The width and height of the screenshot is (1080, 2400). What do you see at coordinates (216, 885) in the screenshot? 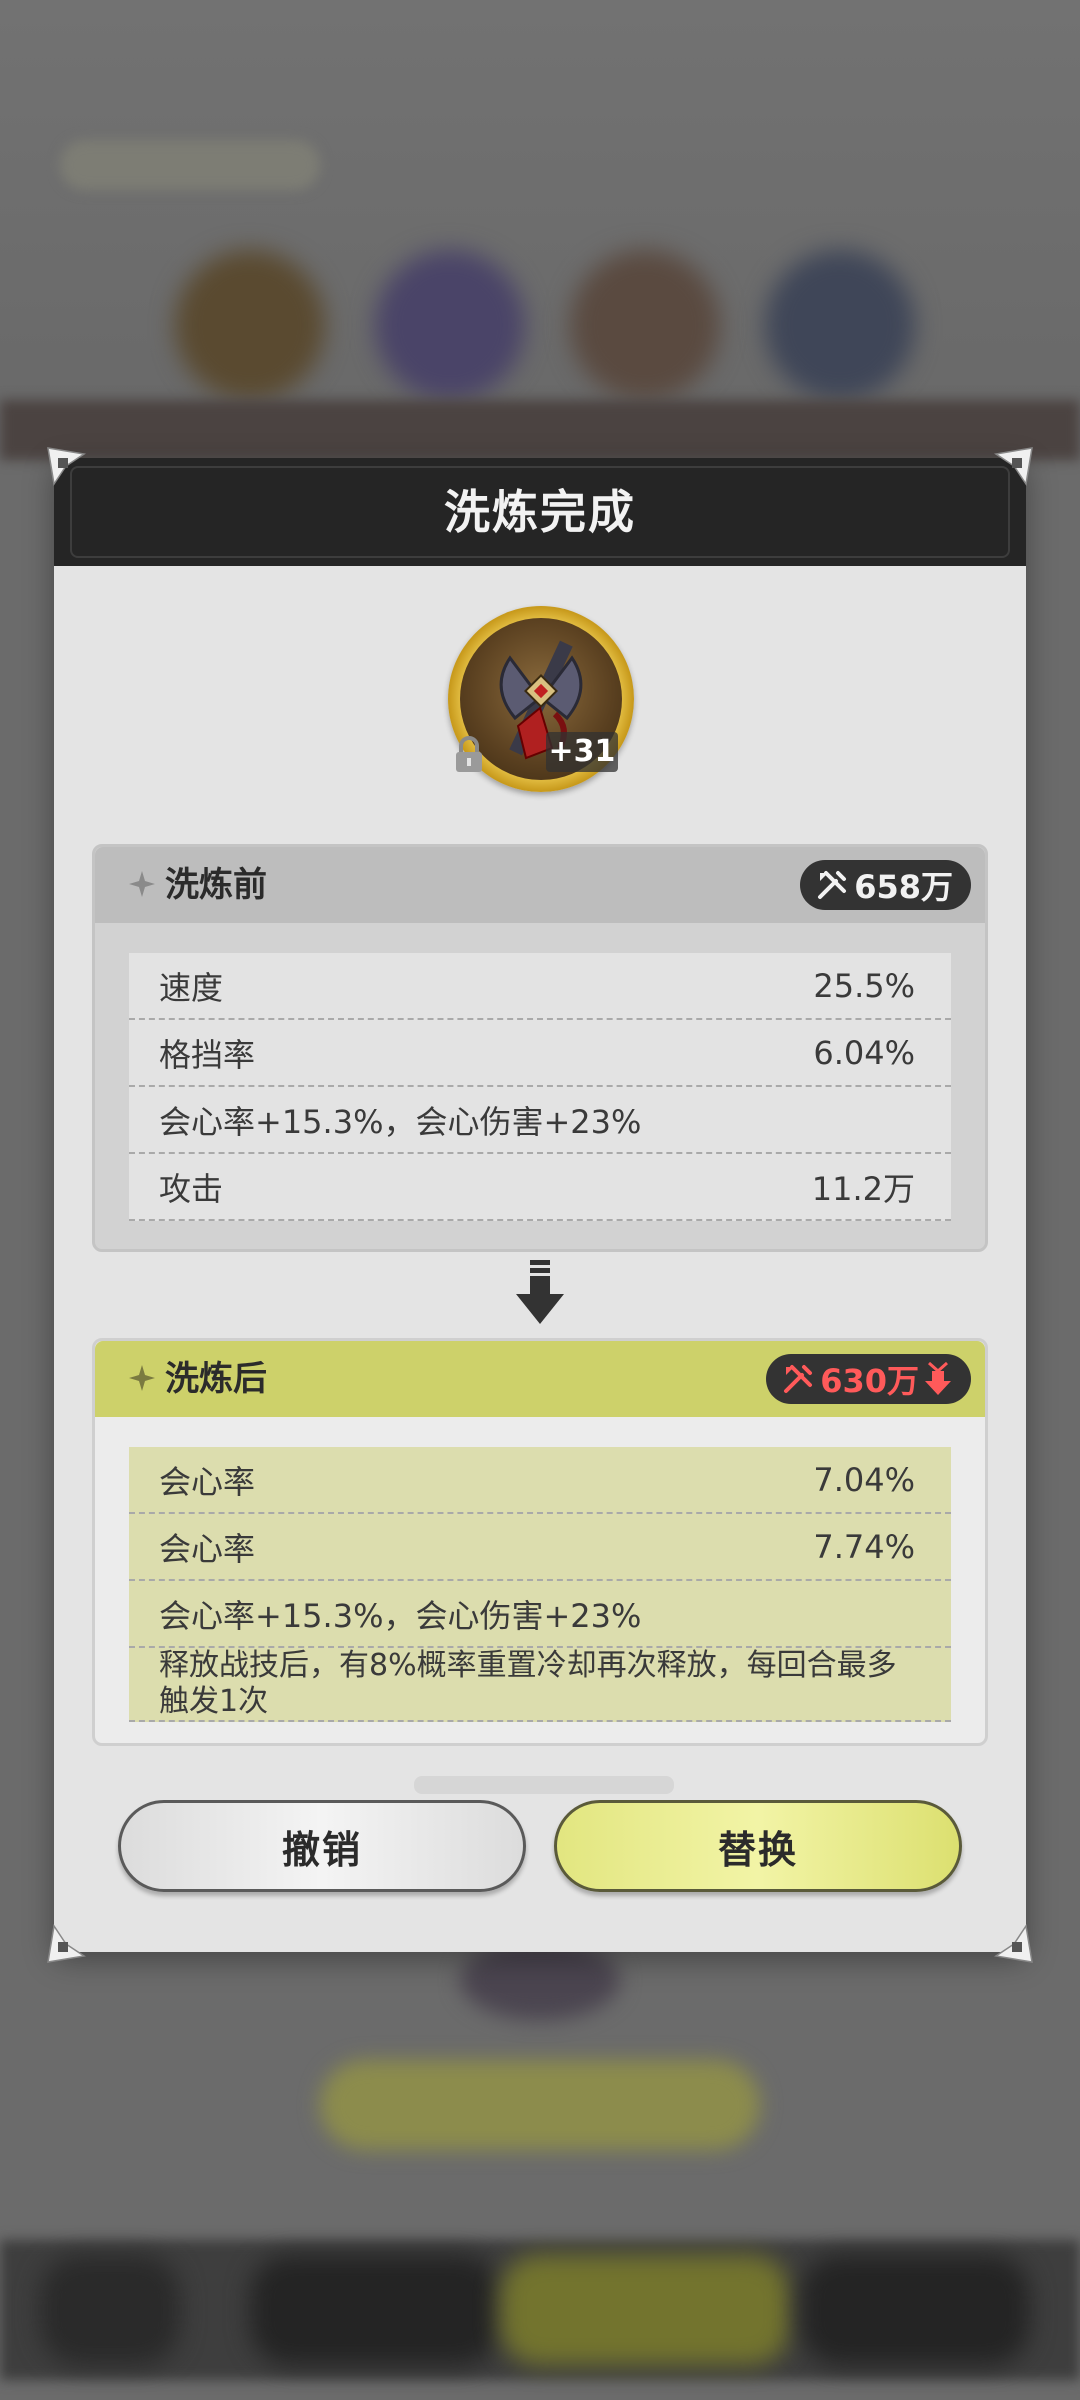
I see `panel-title: 洗炼前` at bounding box center [216, 885].